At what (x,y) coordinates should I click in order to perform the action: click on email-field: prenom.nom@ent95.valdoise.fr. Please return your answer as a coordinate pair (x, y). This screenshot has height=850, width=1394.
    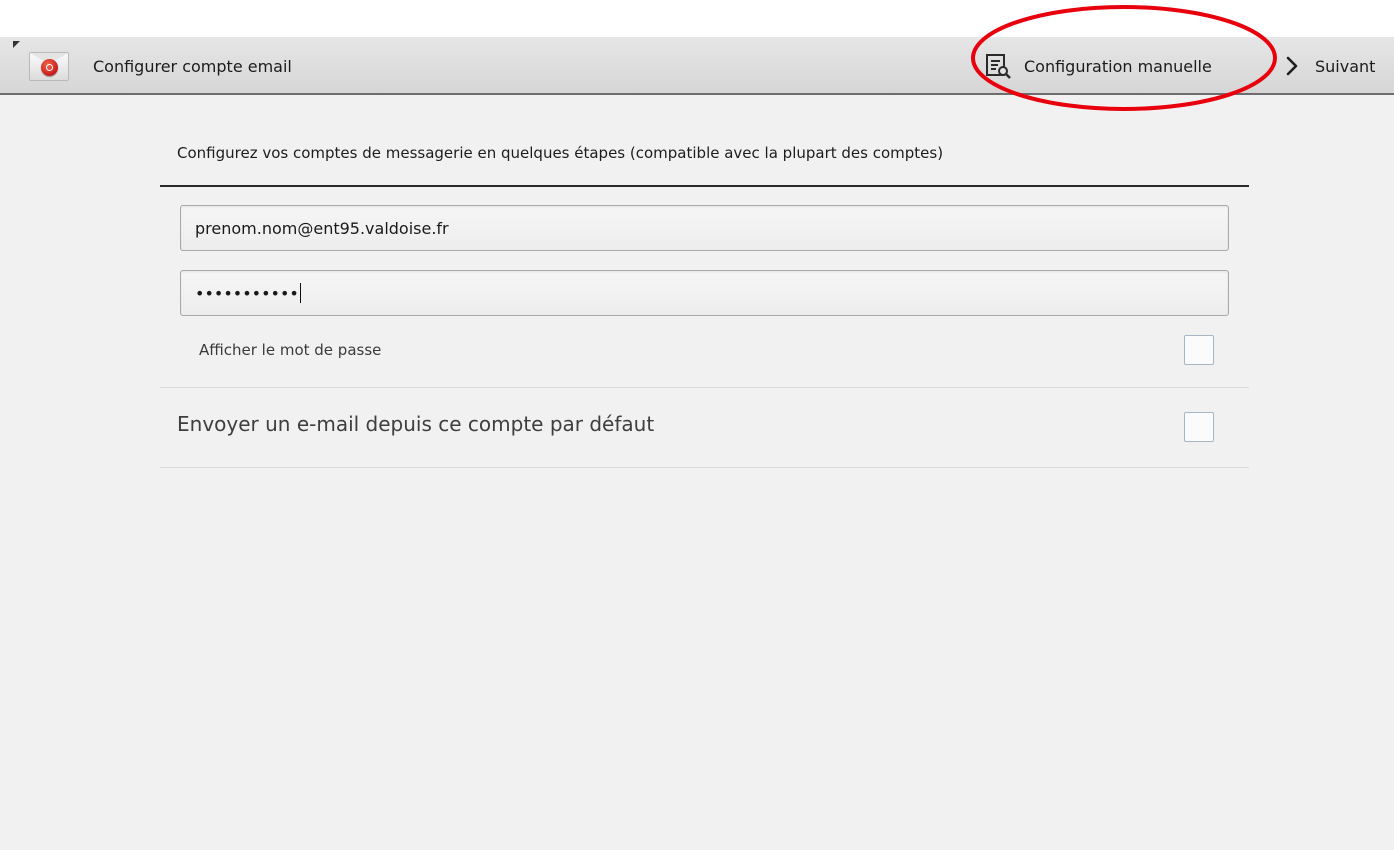
    Looking at the image, I should click on (704, 228).